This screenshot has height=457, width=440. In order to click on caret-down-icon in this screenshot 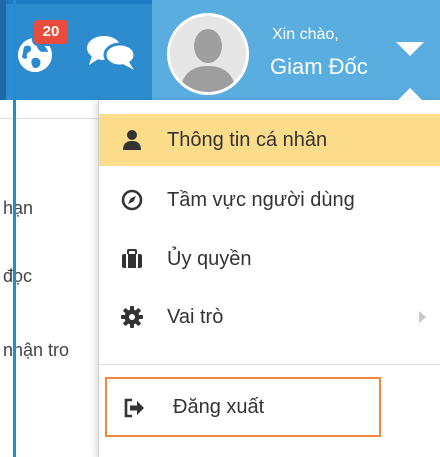, I will do `click(411, 50)`.